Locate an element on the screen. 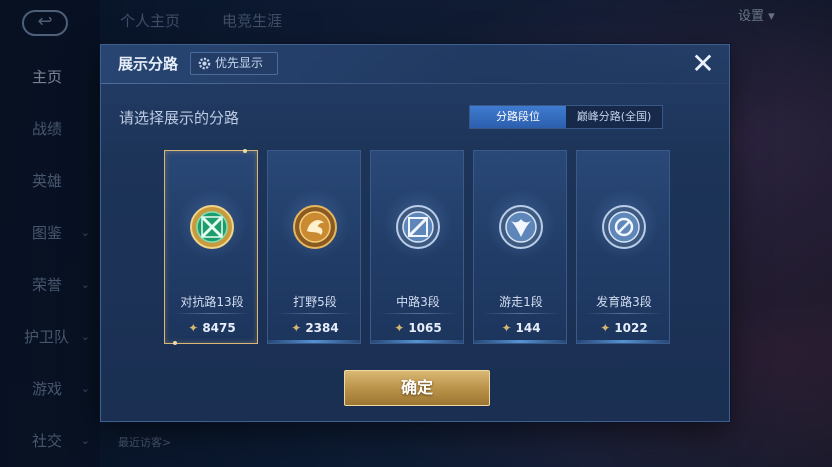  gear-icon is located at coordinates (204, 63).